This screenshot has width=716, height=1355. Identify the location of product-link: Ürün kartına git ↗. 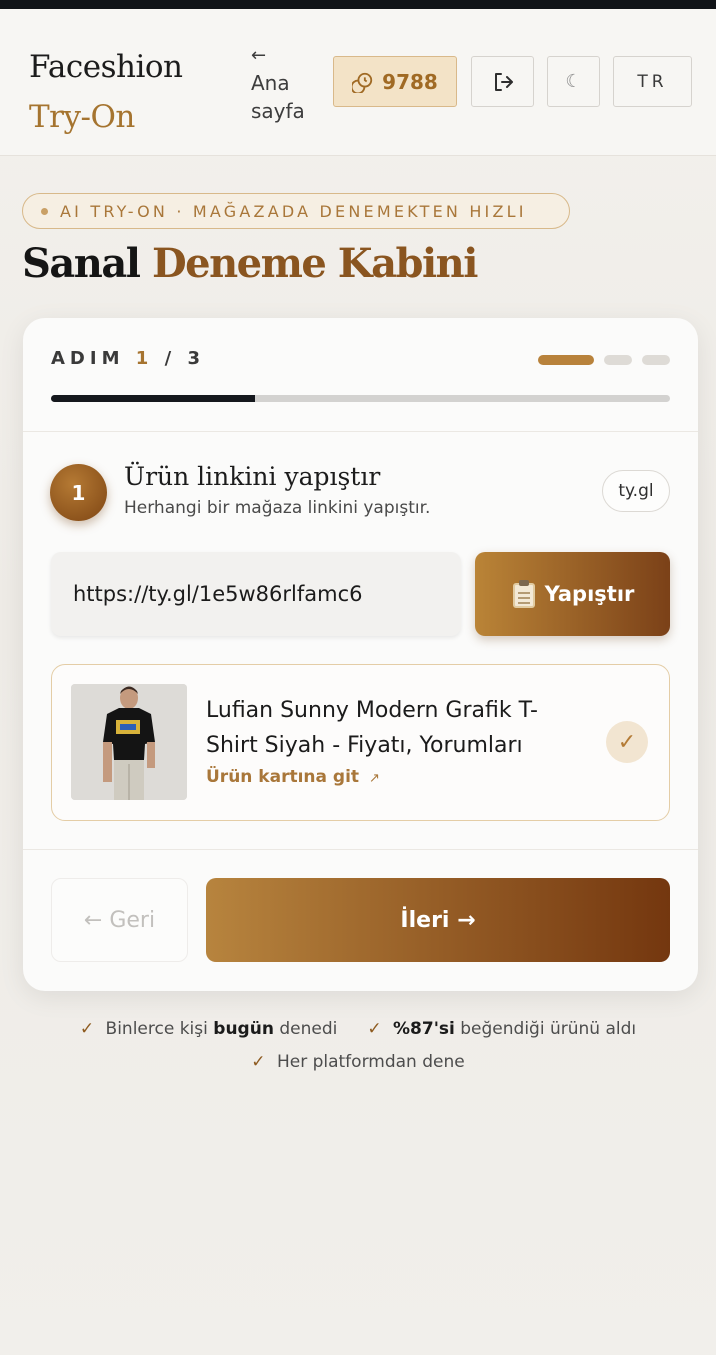
(293, 777).